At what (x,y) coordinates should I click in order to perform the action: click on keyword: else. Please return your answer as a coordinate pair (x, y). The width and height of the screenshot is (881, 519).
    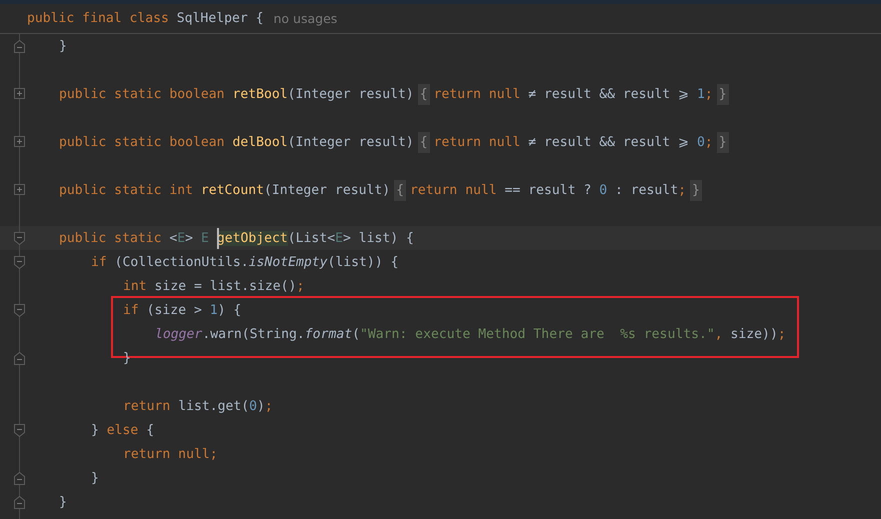
    Looking at the image, I should click on (123, 430).